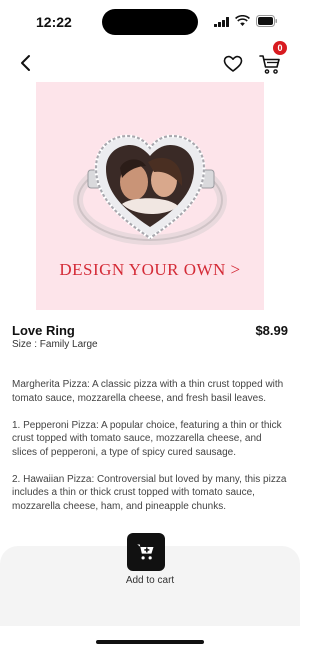  What do you see at coordinates (242, 20) in the screenshot?
I see `wifi-icon` at bounding box center [242, 20].